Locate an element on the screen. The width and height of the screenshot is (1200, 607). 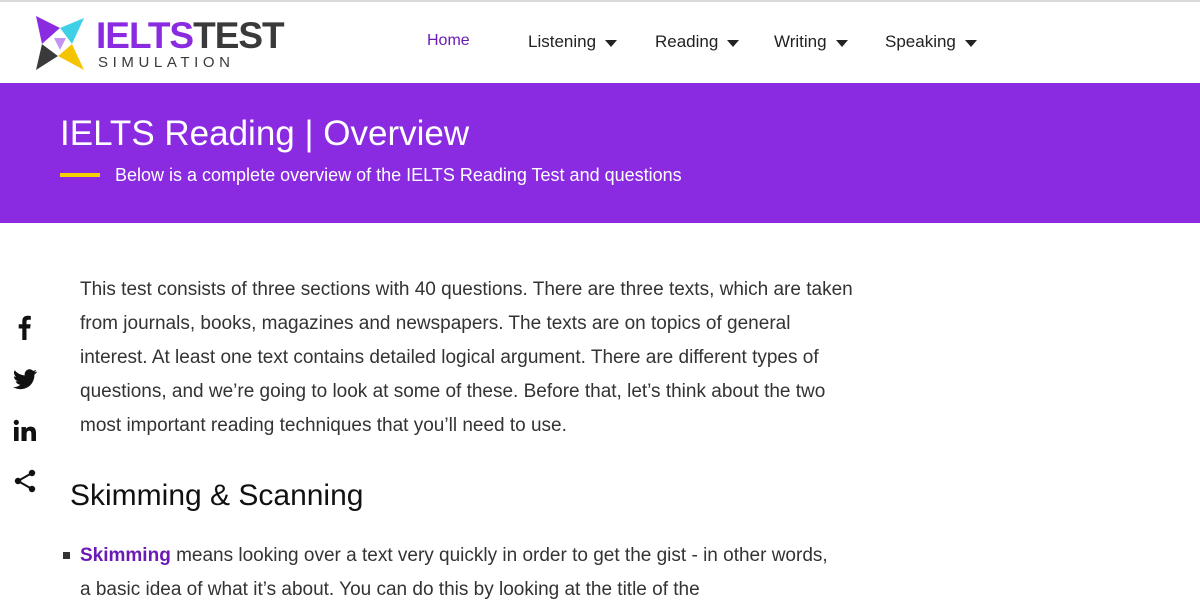
nav-speaking-label: Speaking is located at coordinates (920, 41).